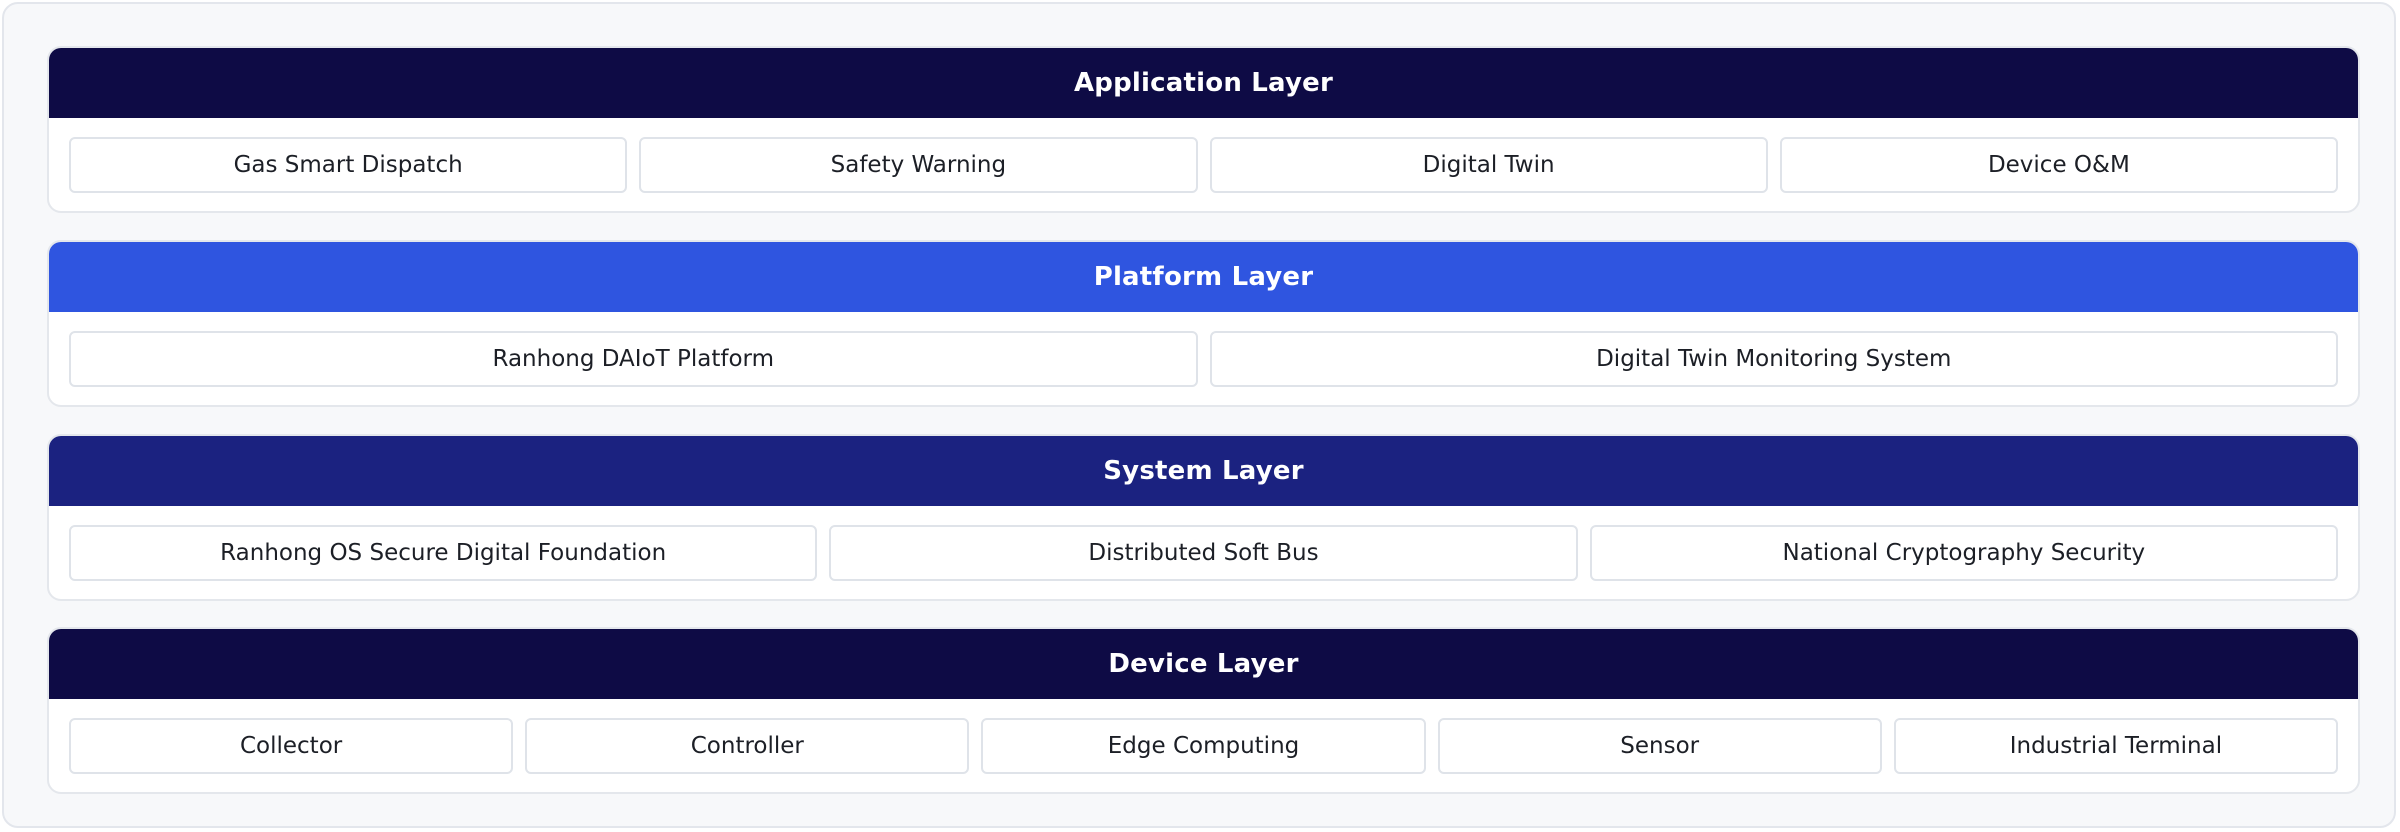 This screenshot has height=832, width=2400. What do you see at coordinates (918, 165) in the screenshot?
I see `application-item: Safety Warning` at bounding box center [918, 165].